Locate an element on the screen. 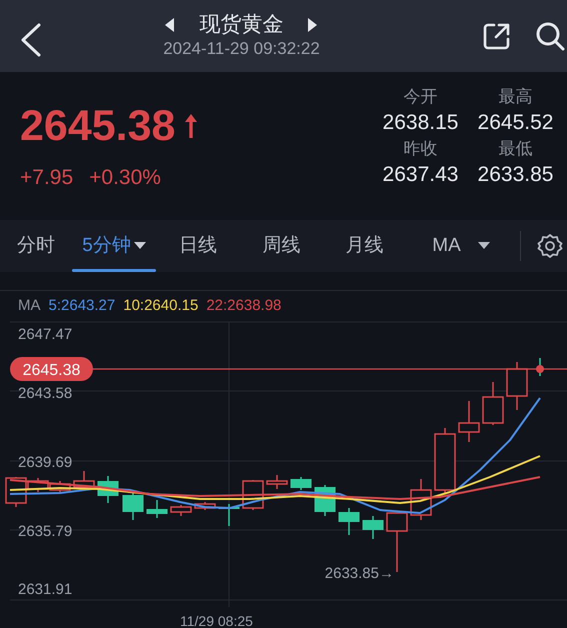 This screenshot has width=567, height=628. price-change: +7.95 is located at coordinates (47, 178).